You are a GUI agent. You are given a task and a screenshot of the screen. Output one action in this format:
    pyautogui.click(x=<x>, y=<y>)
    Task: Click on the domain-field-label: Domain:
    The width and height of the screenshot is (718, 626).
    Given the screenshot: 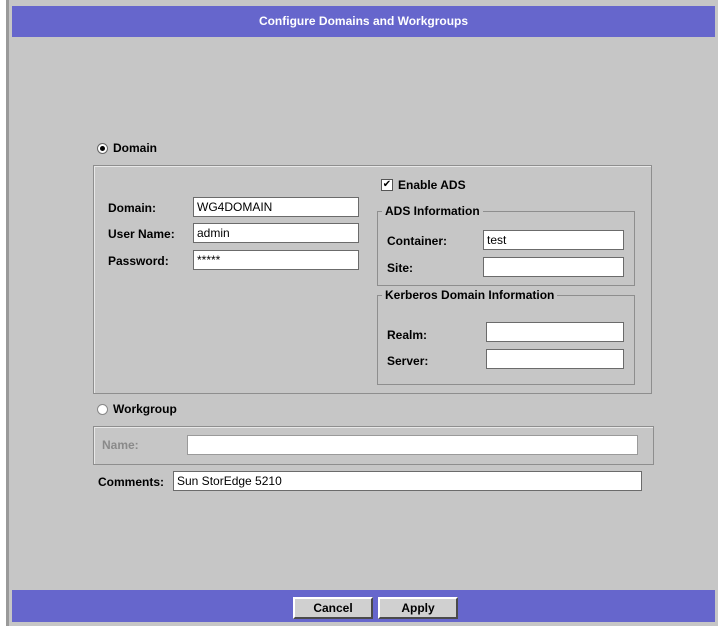 What is the action you would take?
    pyautogui.click(x=132, y=208)
    